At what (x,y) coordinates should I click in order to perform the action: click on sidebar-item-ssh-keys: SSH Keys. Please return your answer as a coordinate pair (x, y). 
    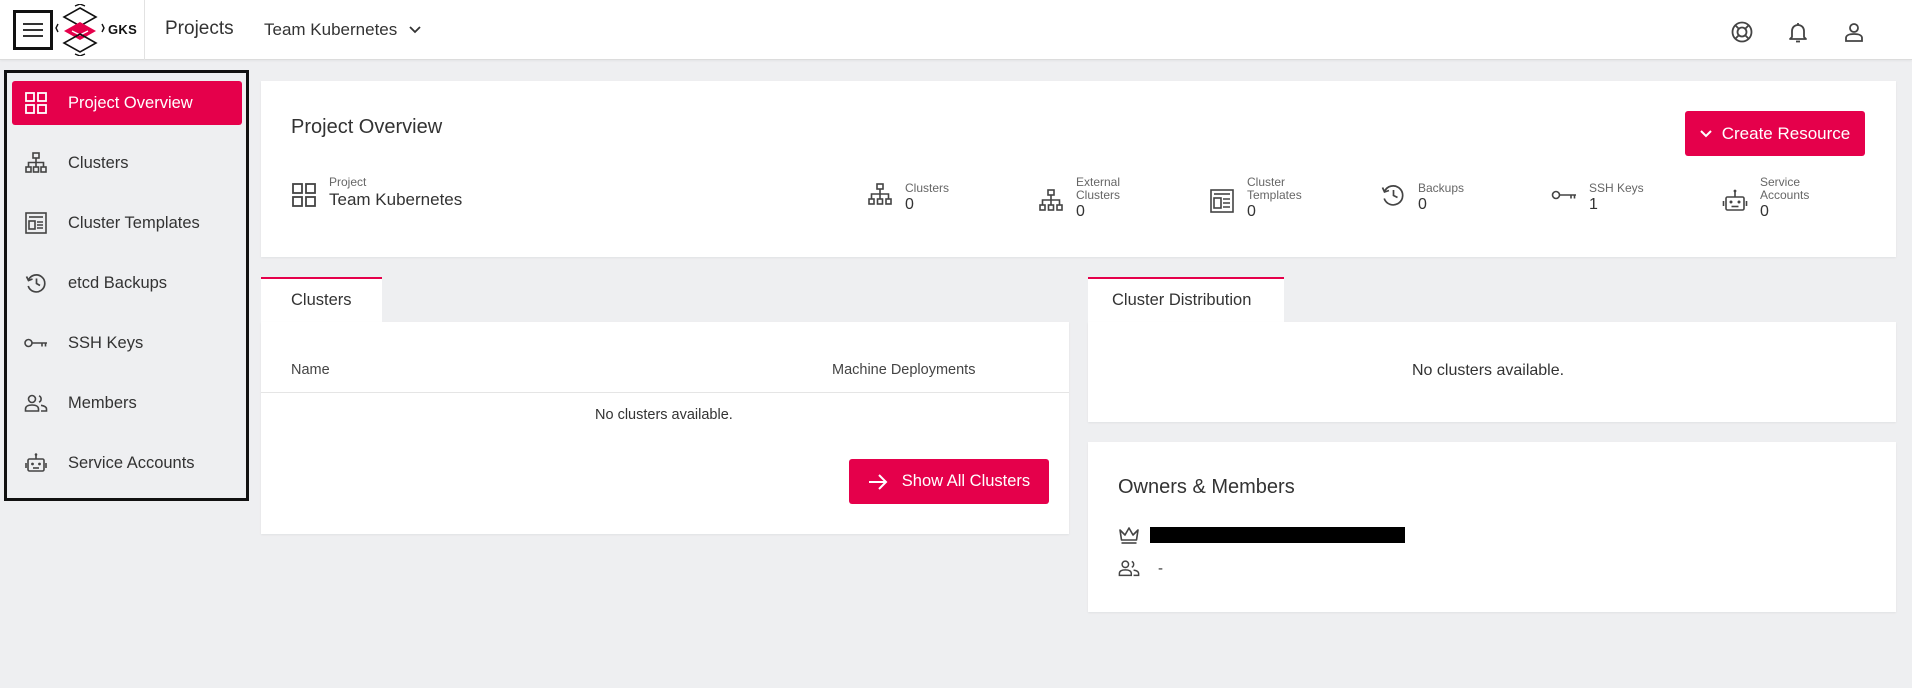
    Looking at the image, I should click on (127, 343).